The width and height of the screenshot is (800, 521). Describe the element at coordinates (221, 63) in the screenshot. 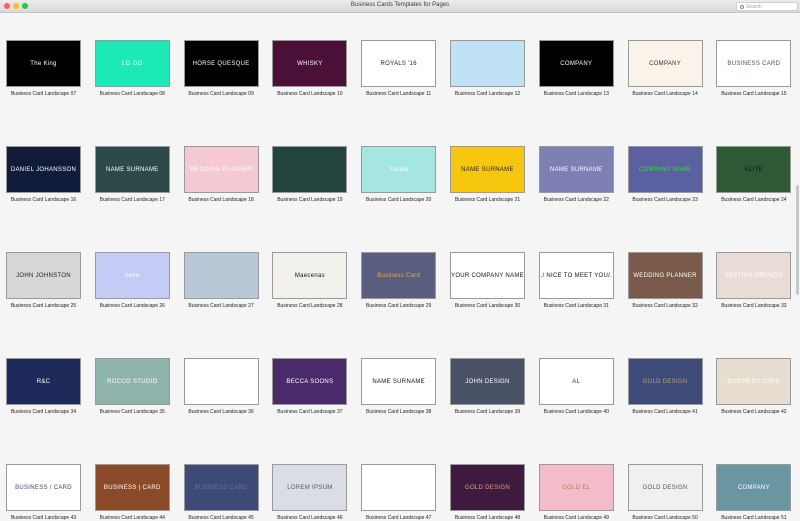

I see `template-thumbnail: HORSE QUESQUE` at that location.